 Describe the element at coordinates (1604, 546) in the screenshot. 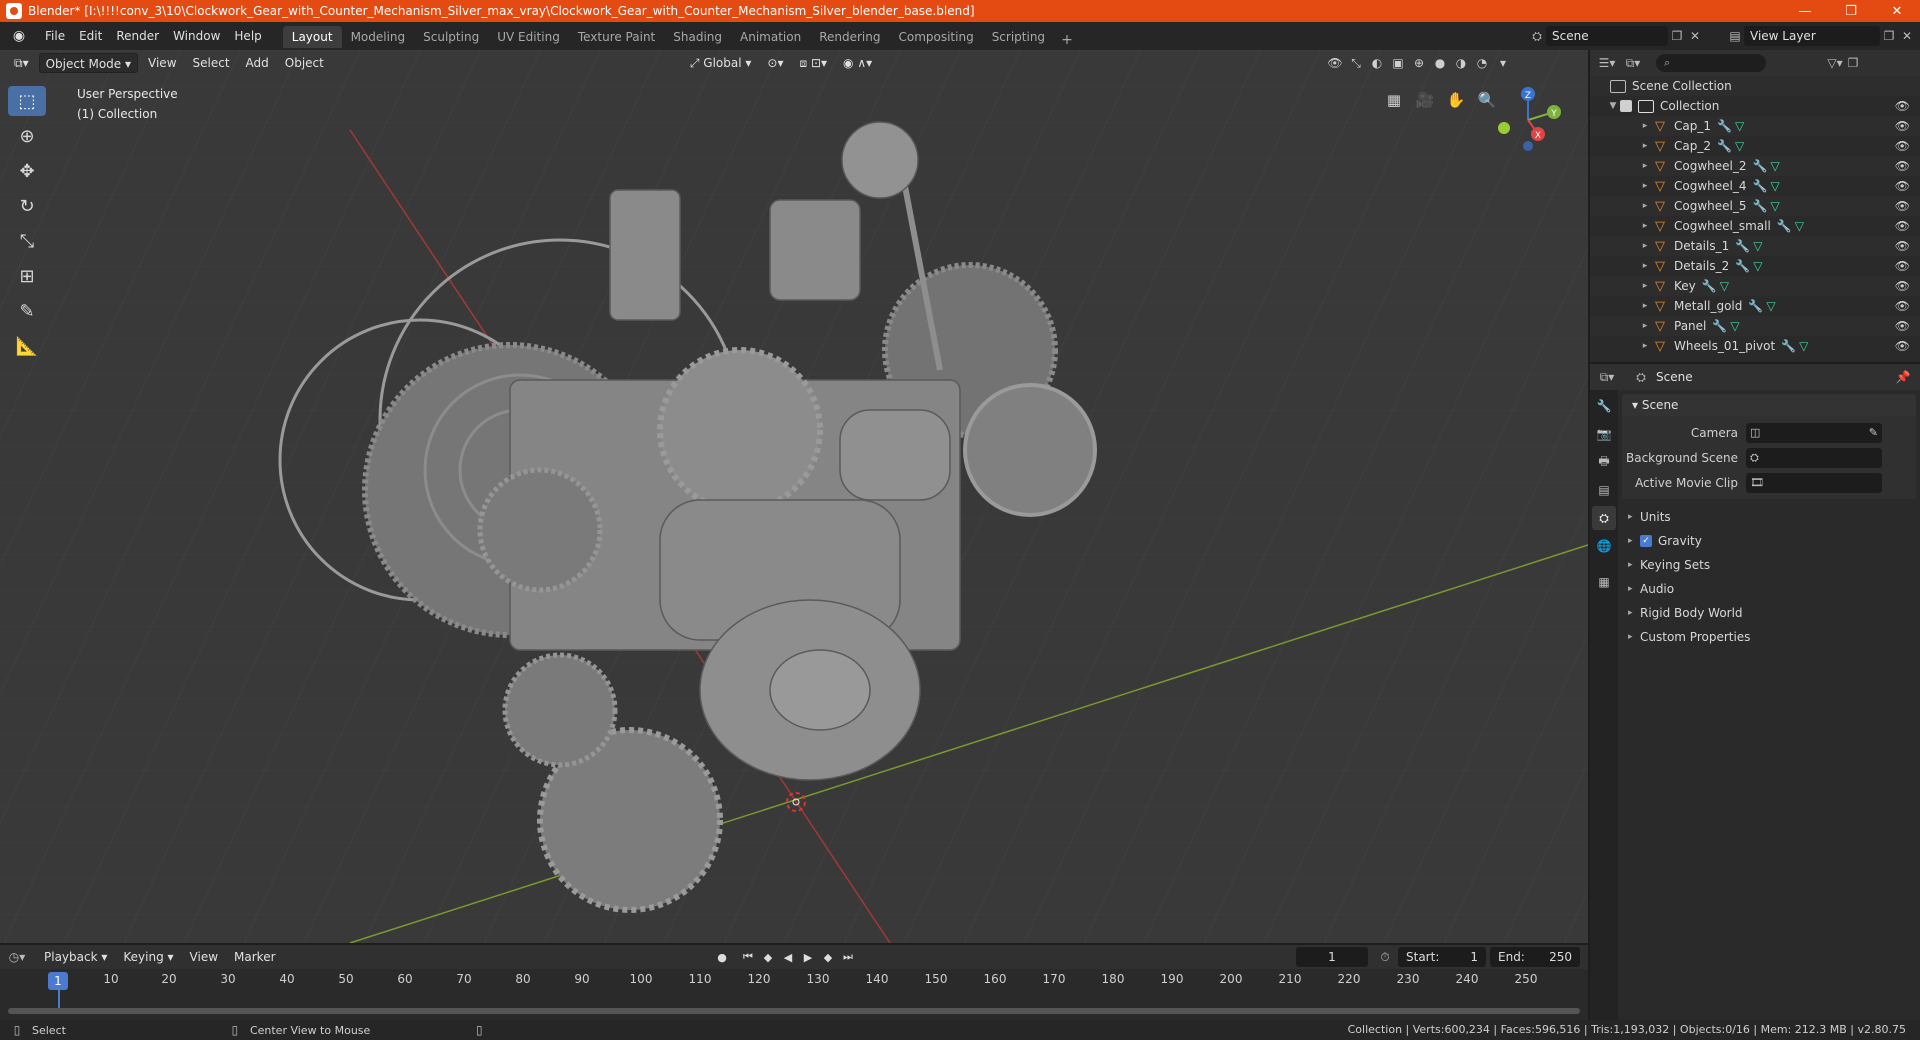

I see `world-tab-icon: 🌐` at that location.